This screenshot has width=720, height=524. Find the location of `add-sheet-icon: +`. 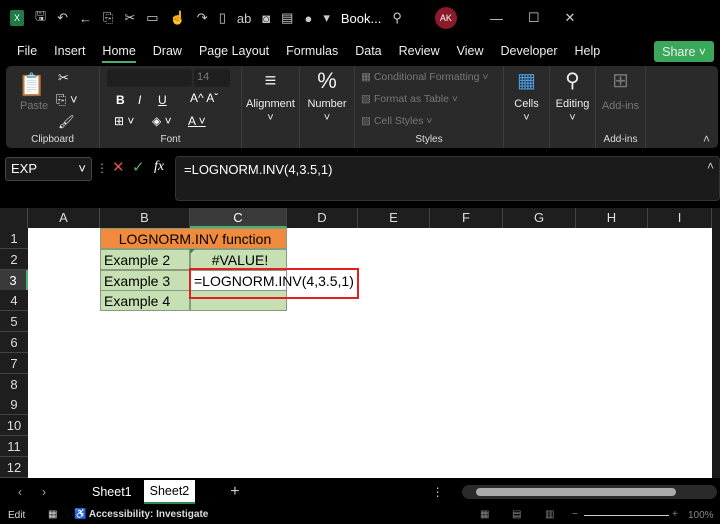

add-sheet-icon: + is located at coordinates (234, 492).